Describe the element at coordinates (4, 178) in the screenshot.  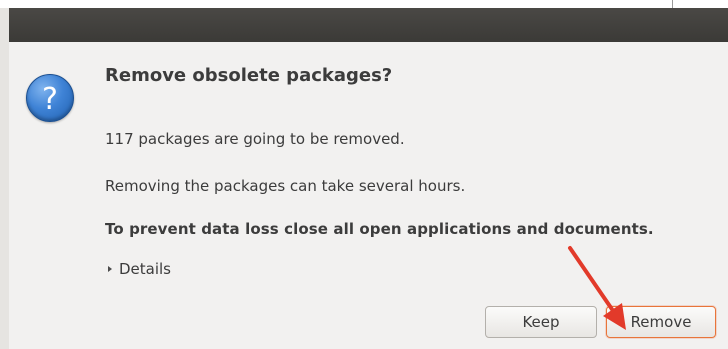
I see `background-window-left` at that location.